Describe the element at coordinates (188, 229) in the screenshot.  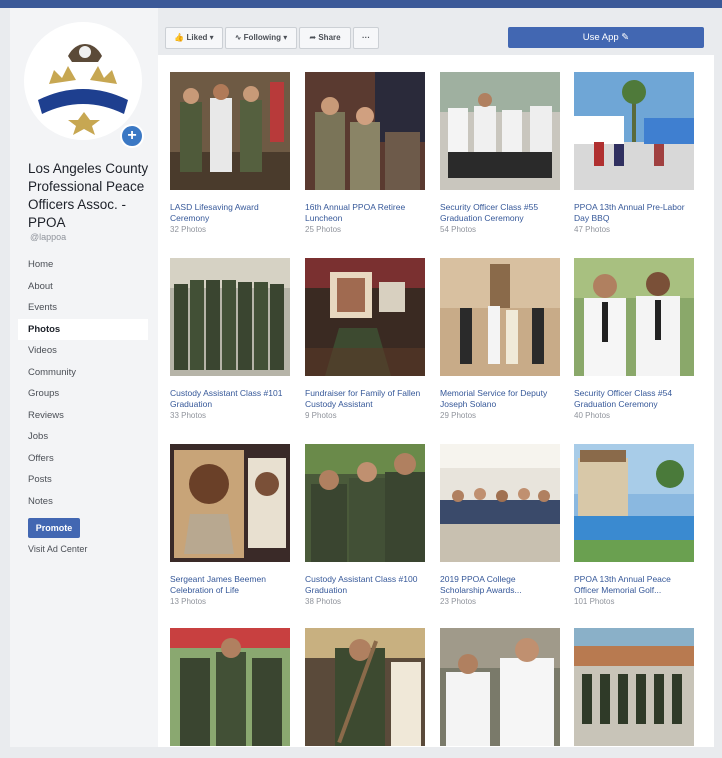
I see `album-count: 32 Photos` at that location.